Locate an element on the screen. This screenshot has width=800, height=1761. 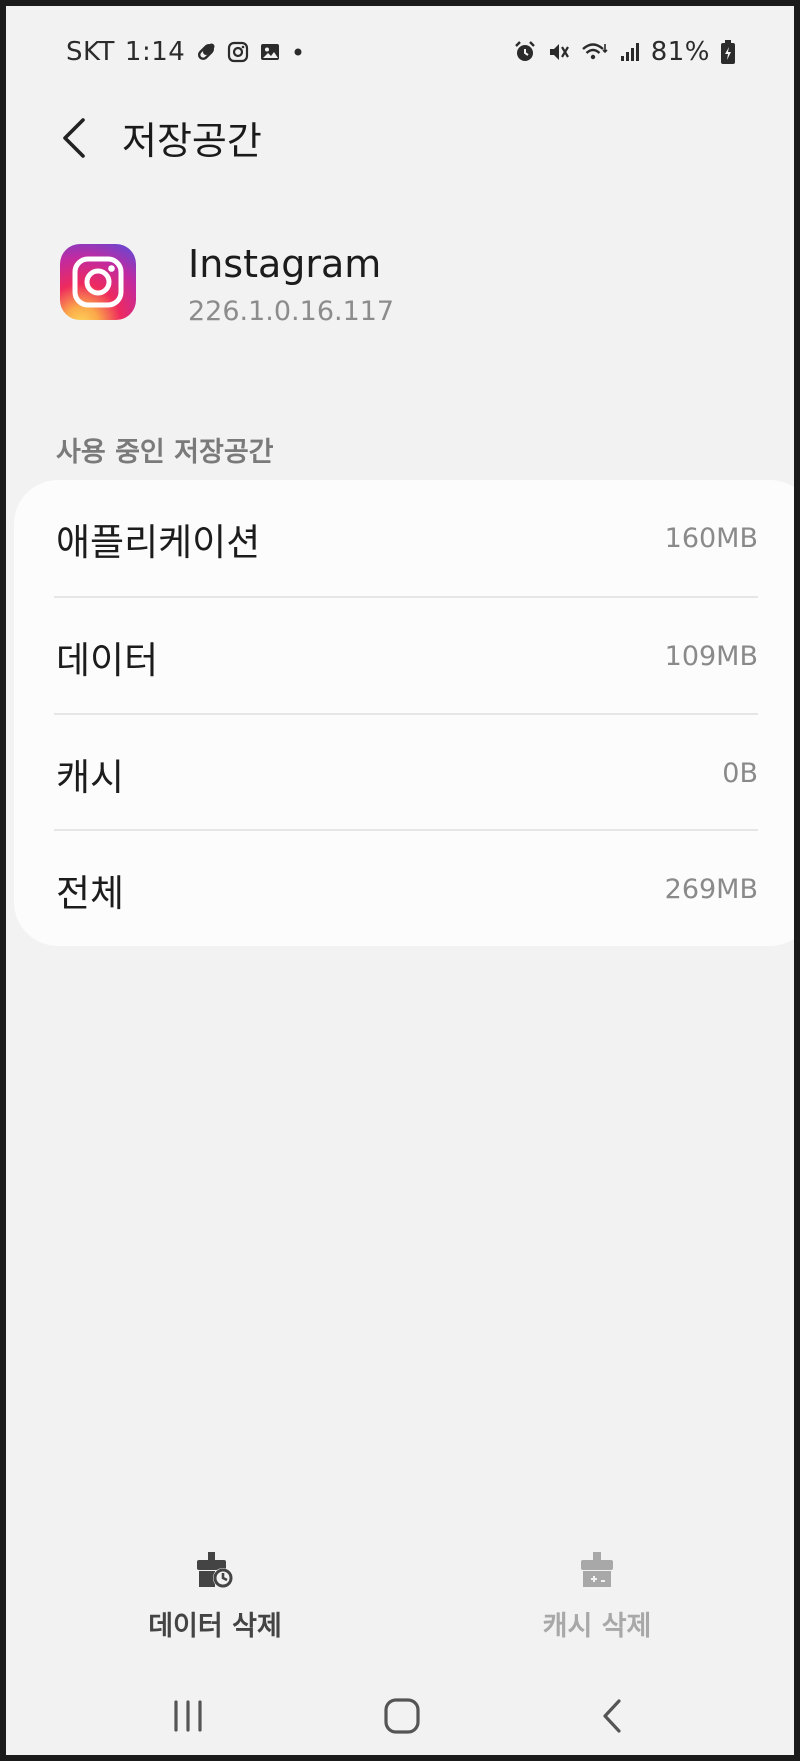
row-label: 캐시 is located at coordinates (90, 777).